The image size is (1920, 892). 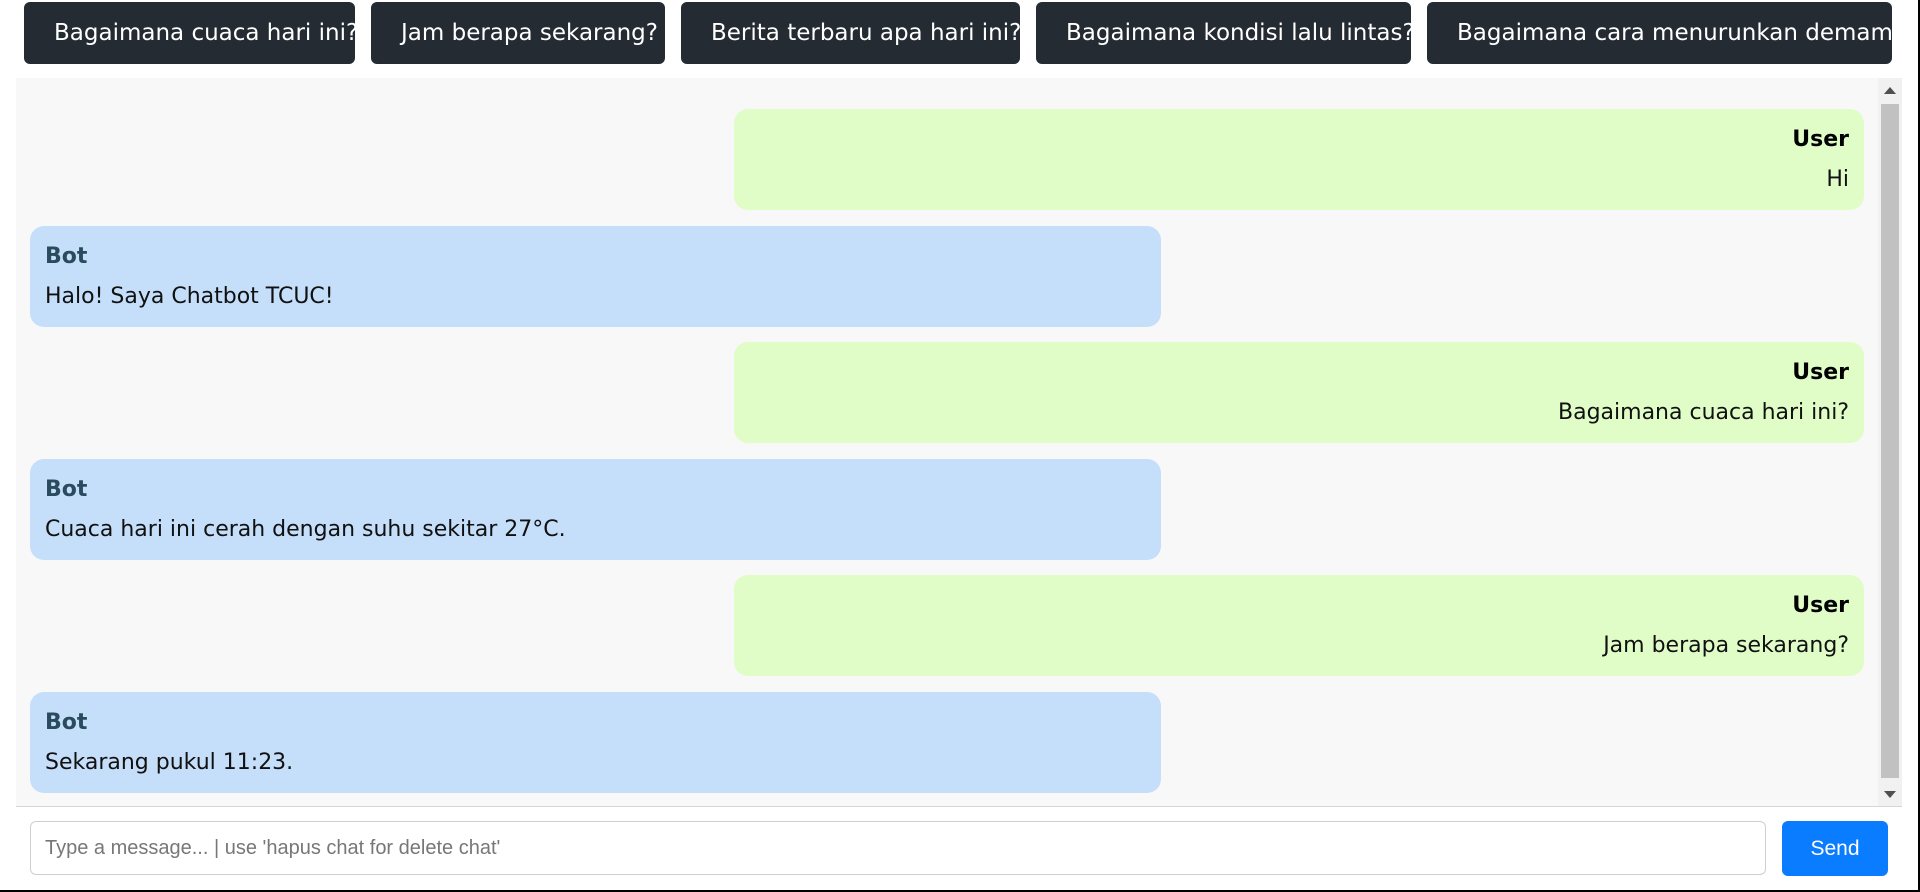 I want to click on message-text: Jam berapa sekarang?, so click(x=1726, y=645).